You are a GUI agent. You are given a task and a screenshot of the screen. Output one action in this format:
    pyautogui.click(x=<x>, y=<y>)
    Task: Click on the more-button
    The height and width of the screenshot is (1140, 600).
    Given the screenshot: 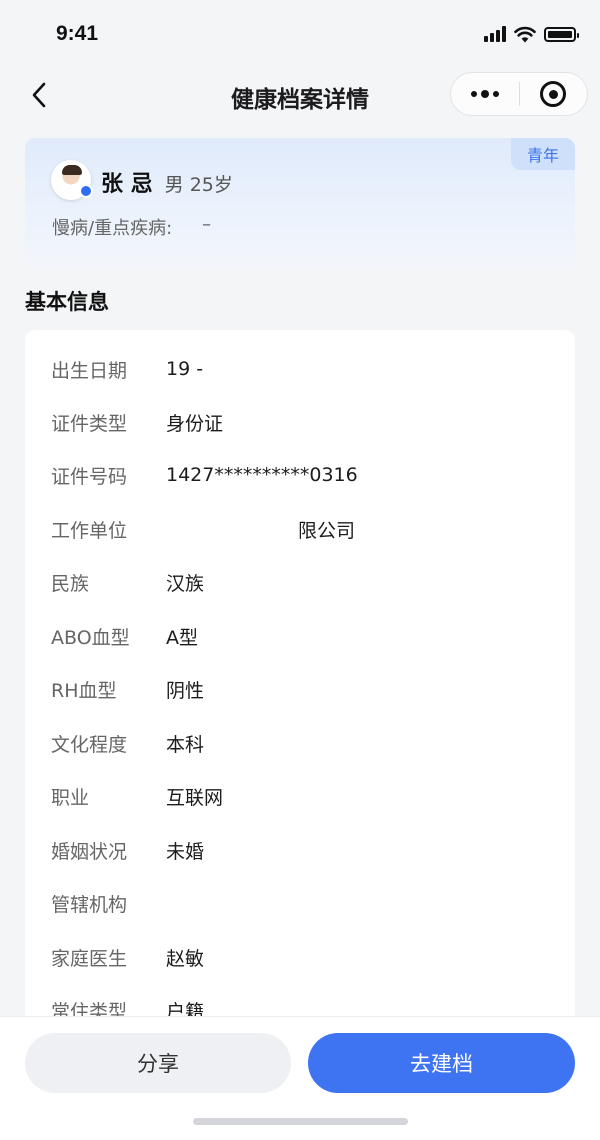 What is the action you would take?
    pyautogui.click(x=485, y=94)
    